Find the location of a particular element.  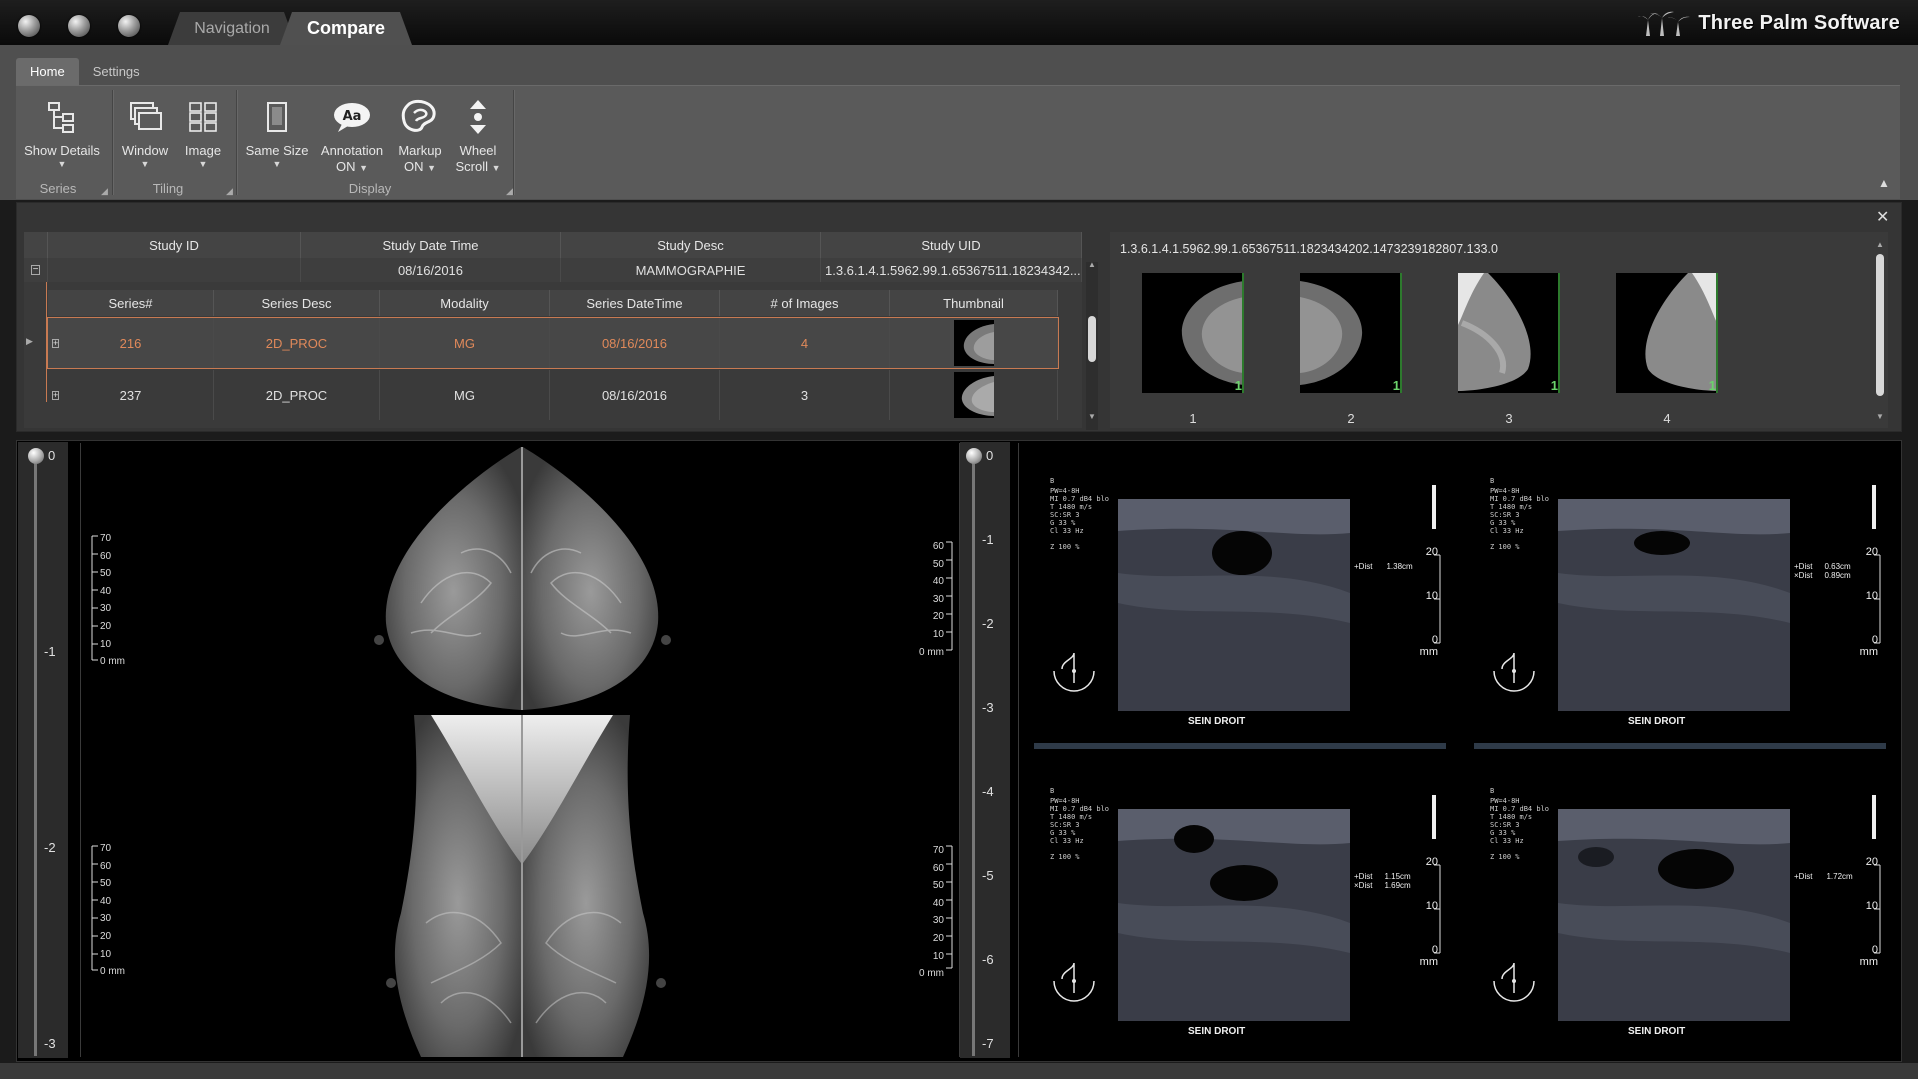

group-label-display: Display is located at coordinates (370, 188).